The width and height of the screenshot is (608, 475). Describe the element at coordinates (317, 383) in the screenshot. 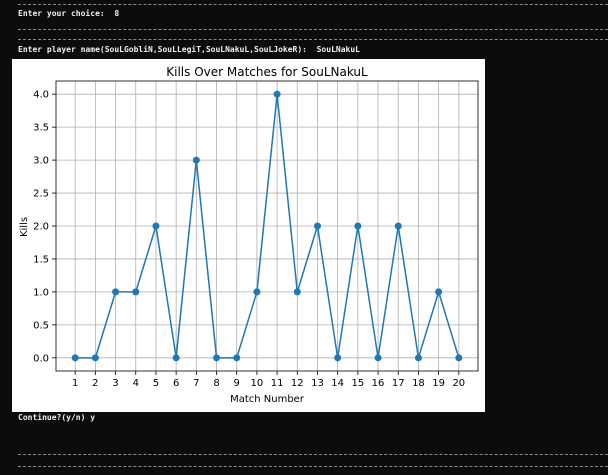

I see `x-tick-label: 13` at that location.